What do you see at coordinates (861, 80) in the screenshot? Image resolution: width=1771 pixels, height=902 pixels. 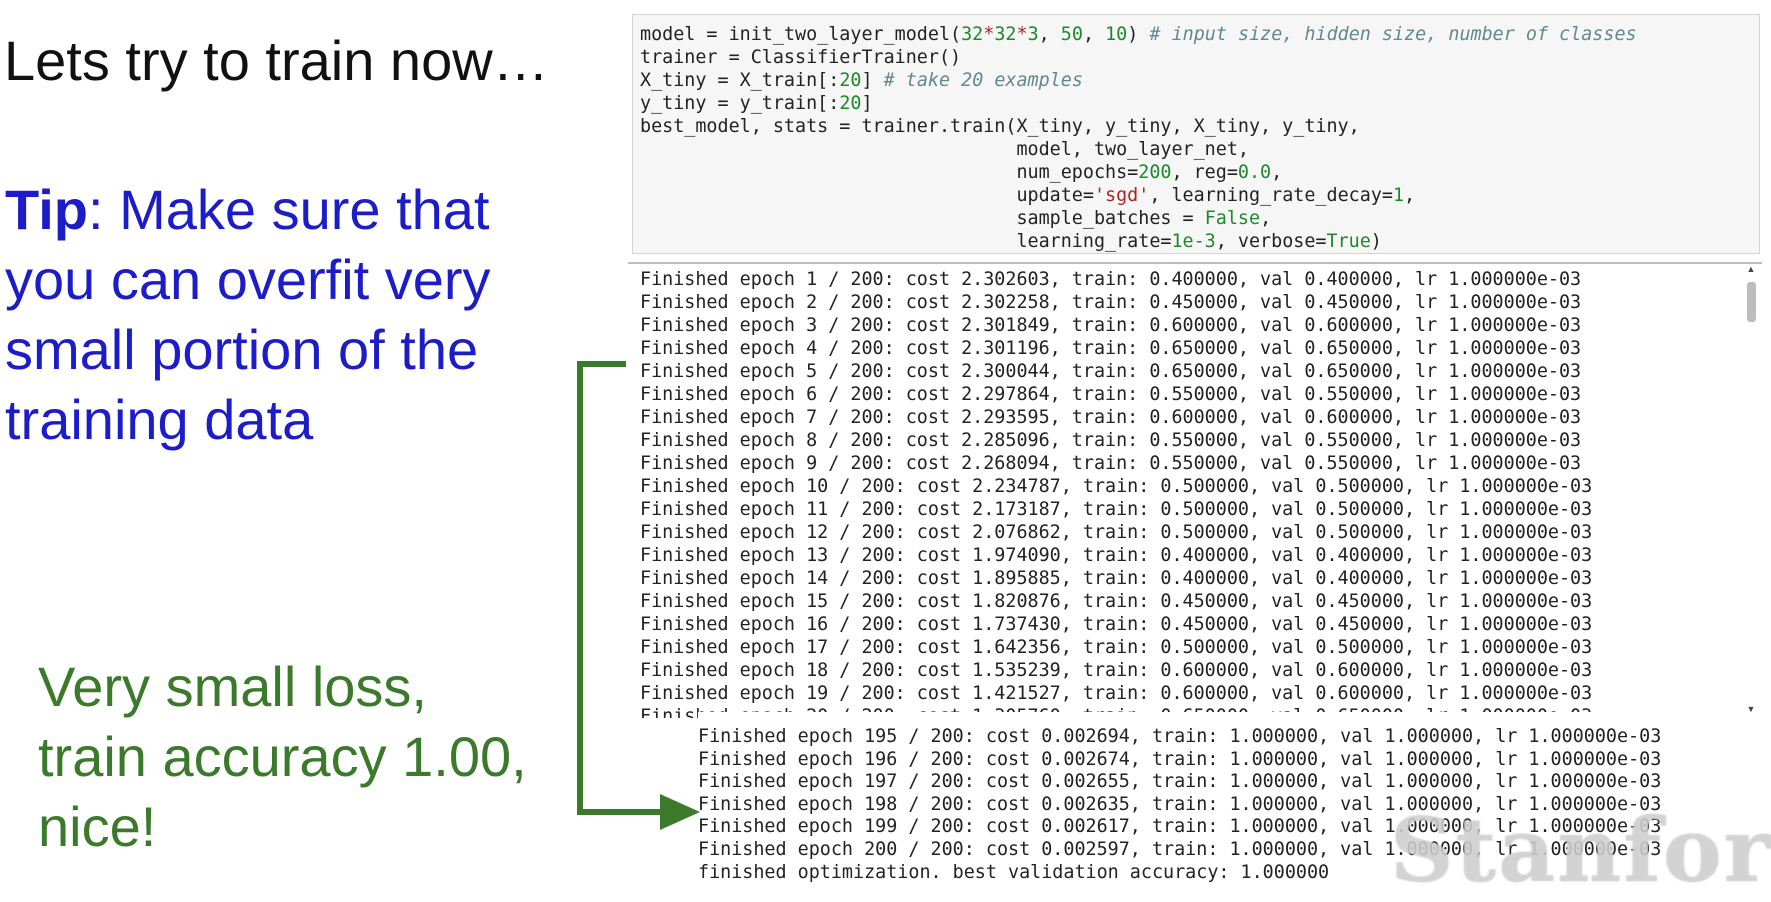 I see `code-line: X_tiny = X_train[:20] # take 20 examples` at bounding box center [861, 80].